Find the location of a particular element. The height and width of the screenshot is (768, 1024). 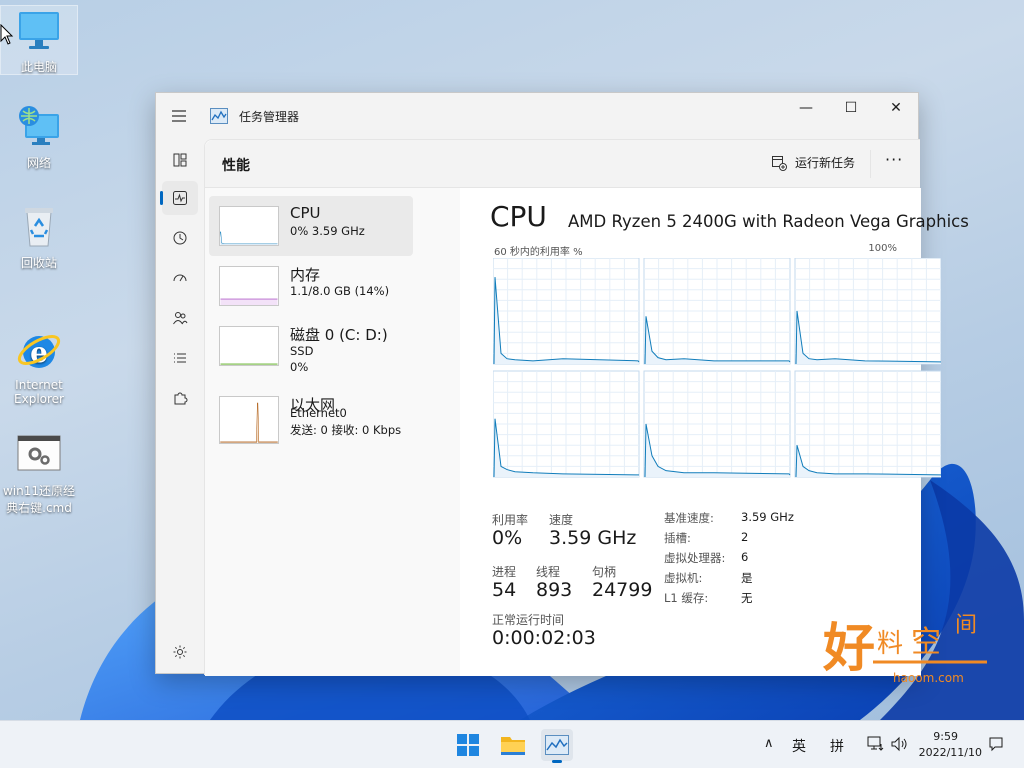

info-label: 插槽: is located at coordinates (677, 538).